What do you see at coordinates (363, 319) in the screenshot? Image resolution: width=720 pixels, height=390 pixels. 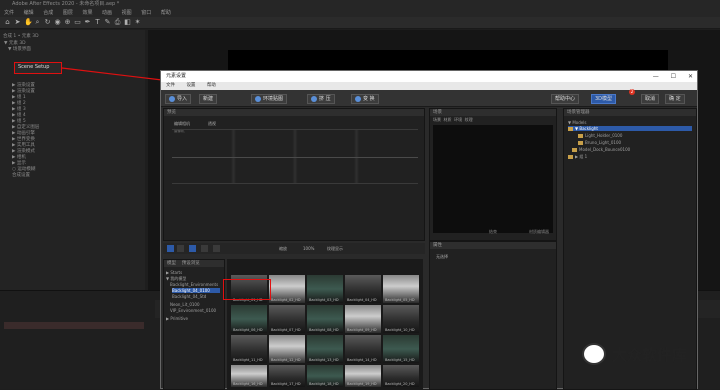 I see `thumbnail: Backlight_09_HD` at bounding box center [363, 319].